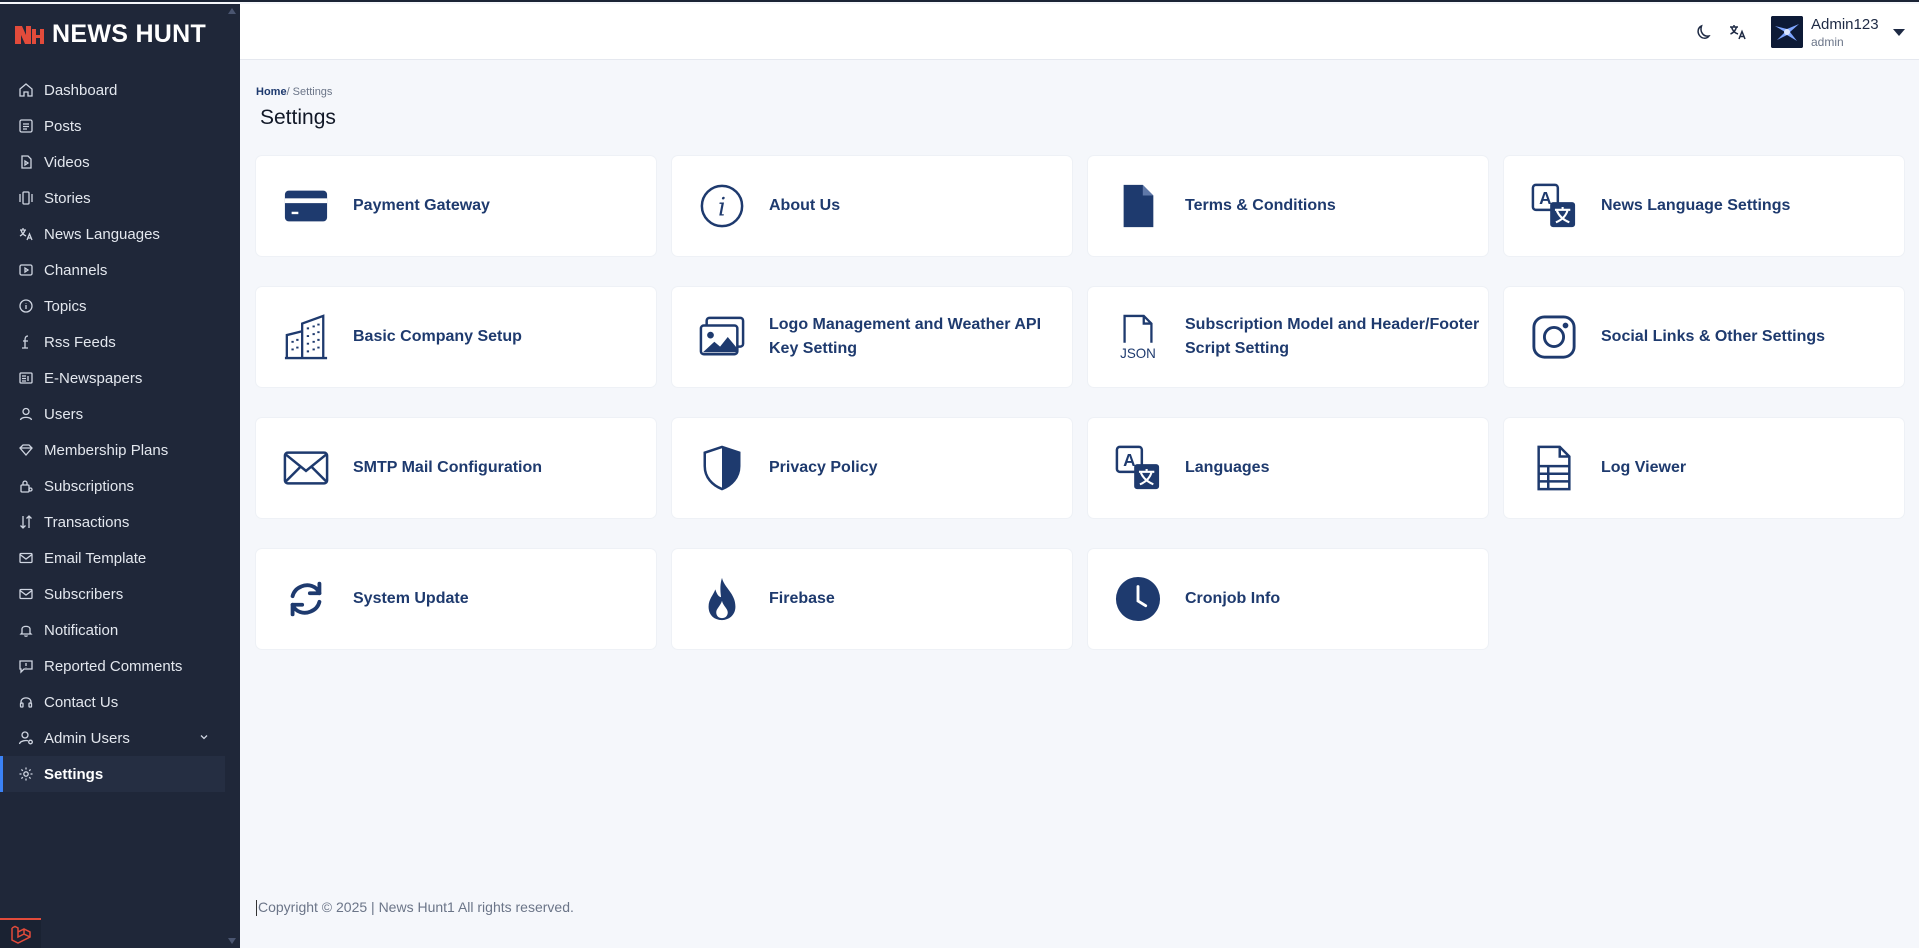 This screenshot has height=948, width=1919. I want to click on rss-icon, so click(26, 342).